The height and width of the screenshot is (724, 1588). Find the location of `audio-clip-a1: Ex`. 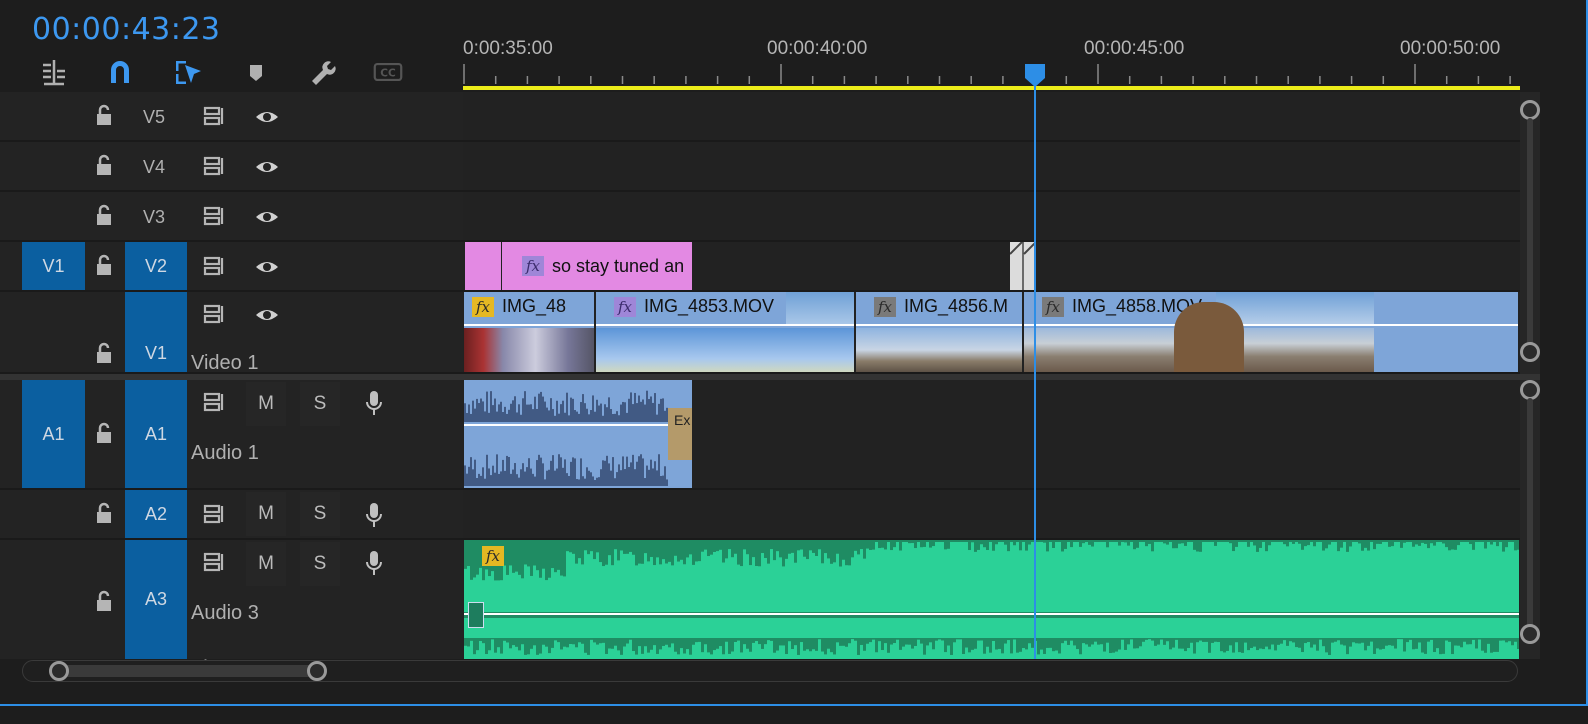

audio-clip-a1: Ex is located at coordinates (578, 434).